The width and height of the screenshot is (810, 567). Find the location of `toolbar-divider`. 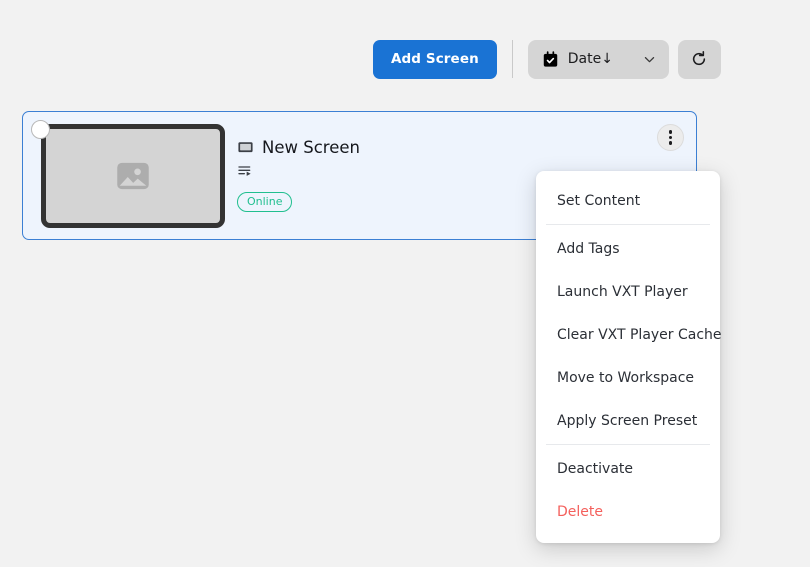

toolbar-divider is located at coordinates (512, 59).